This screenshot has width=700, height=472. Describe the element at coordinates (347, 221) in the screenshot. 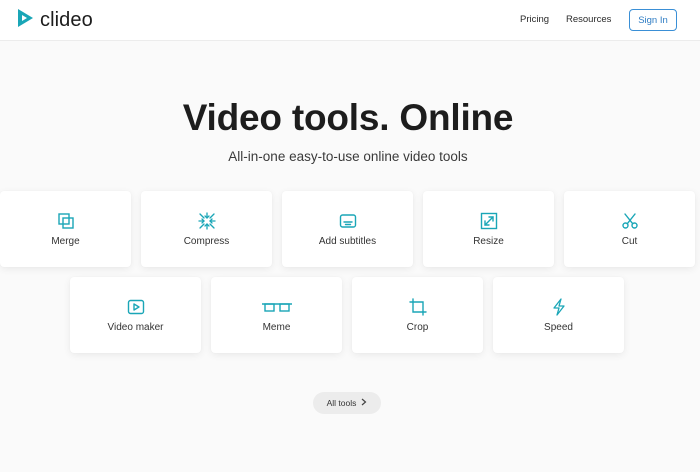

I see `subtitles-icon` at that location.